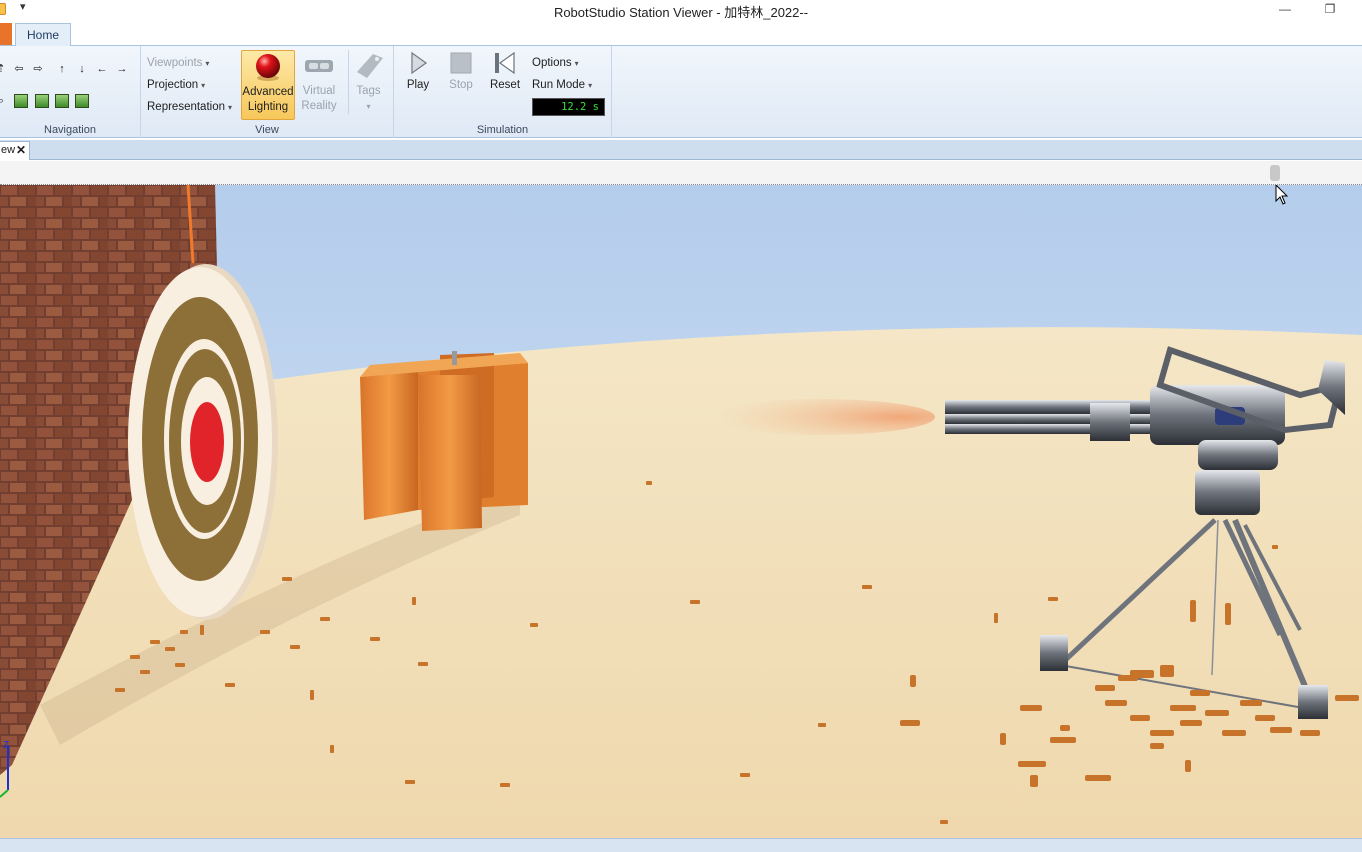 This screenshot has width=1362, height=852. I want to click on pan-right-icon: ⇨, so click(38, 69).